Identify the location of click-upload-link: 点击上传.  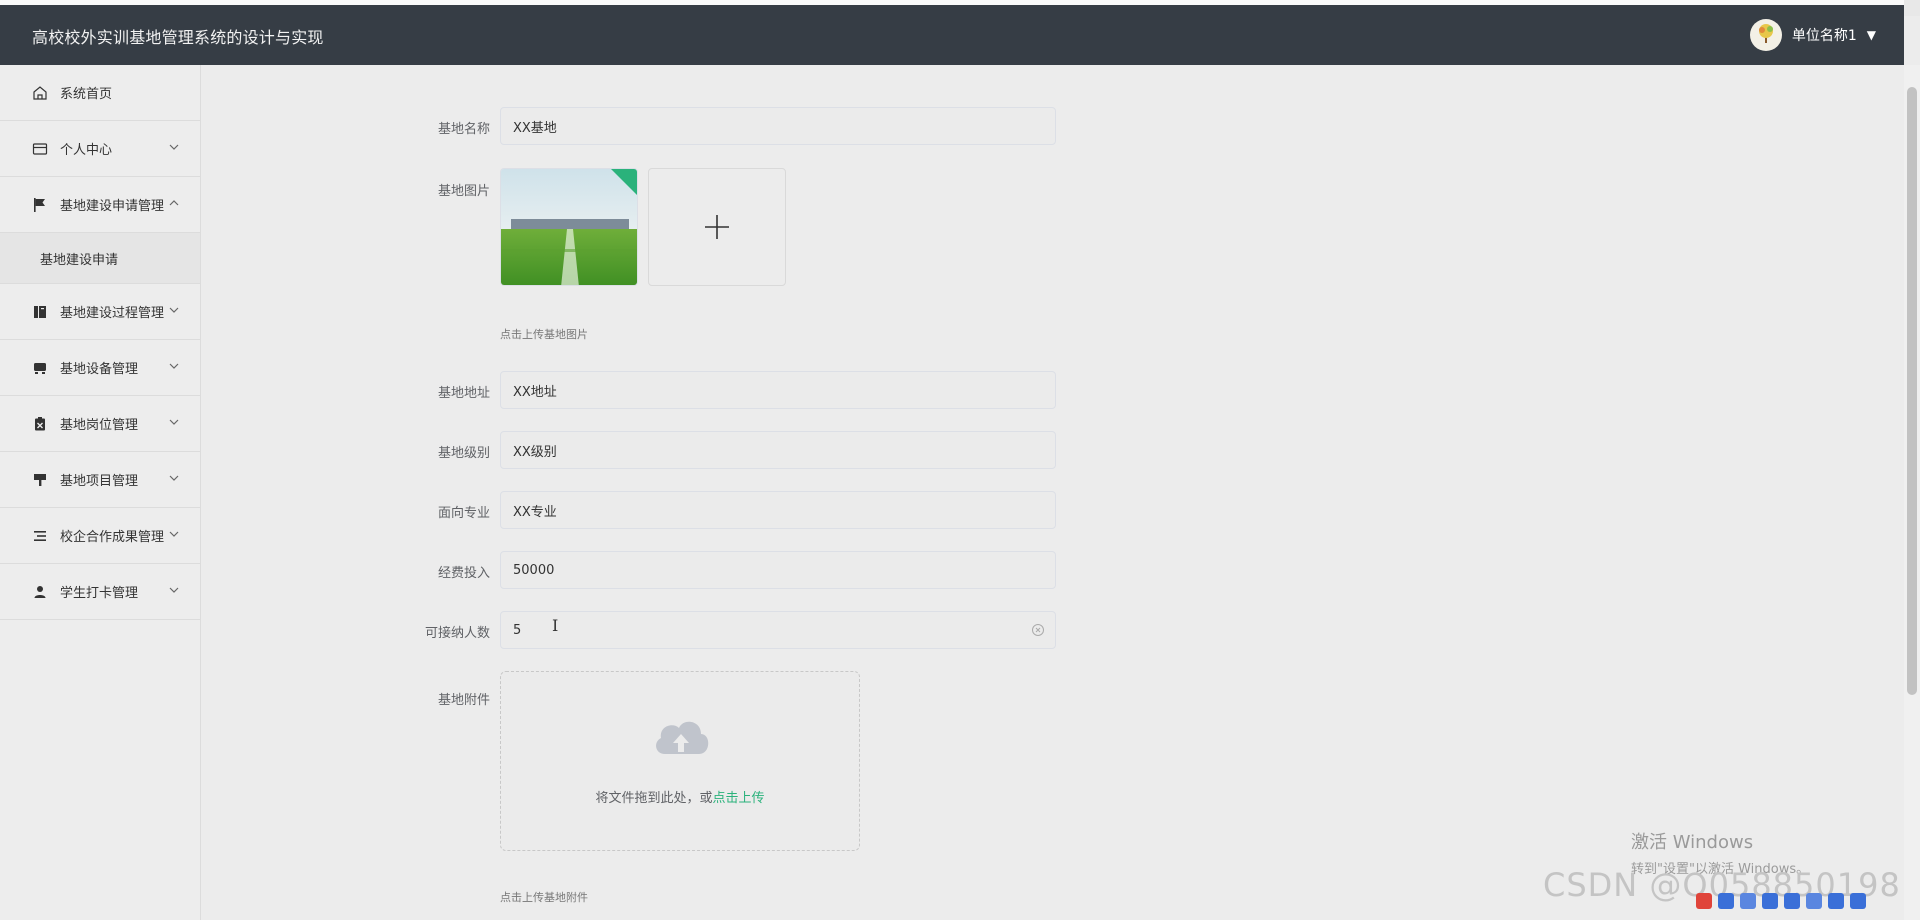
(739, 798).